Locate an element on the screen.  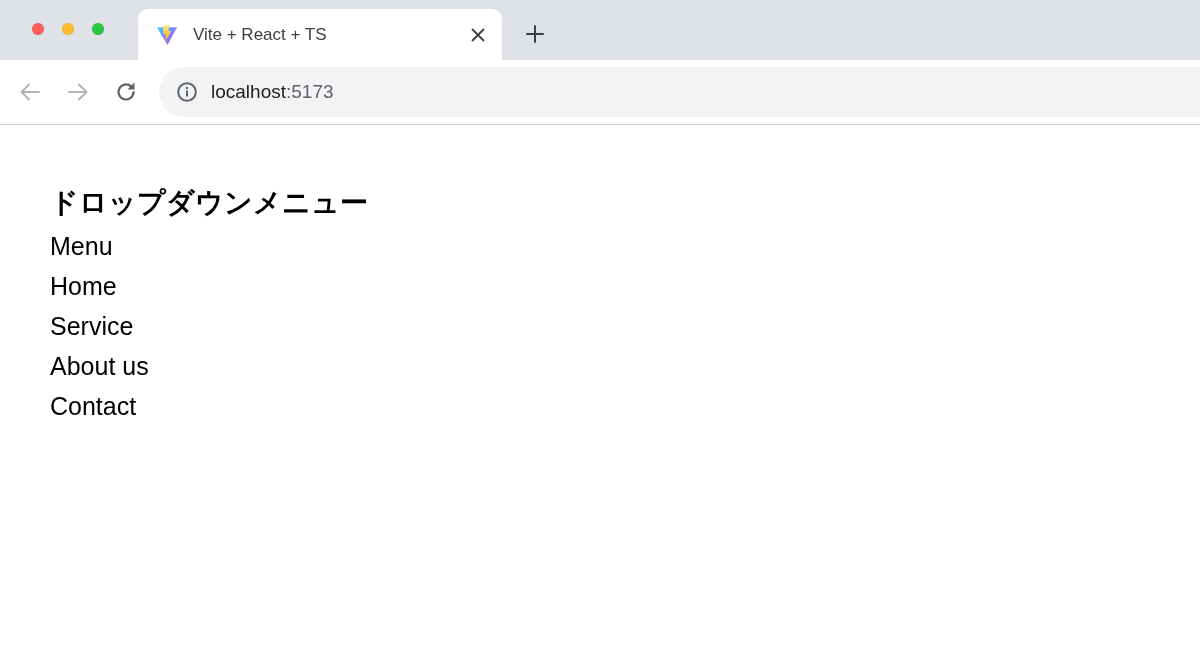
page-heading: ドロップダウンメニュー is located at coordinates (209, 203).